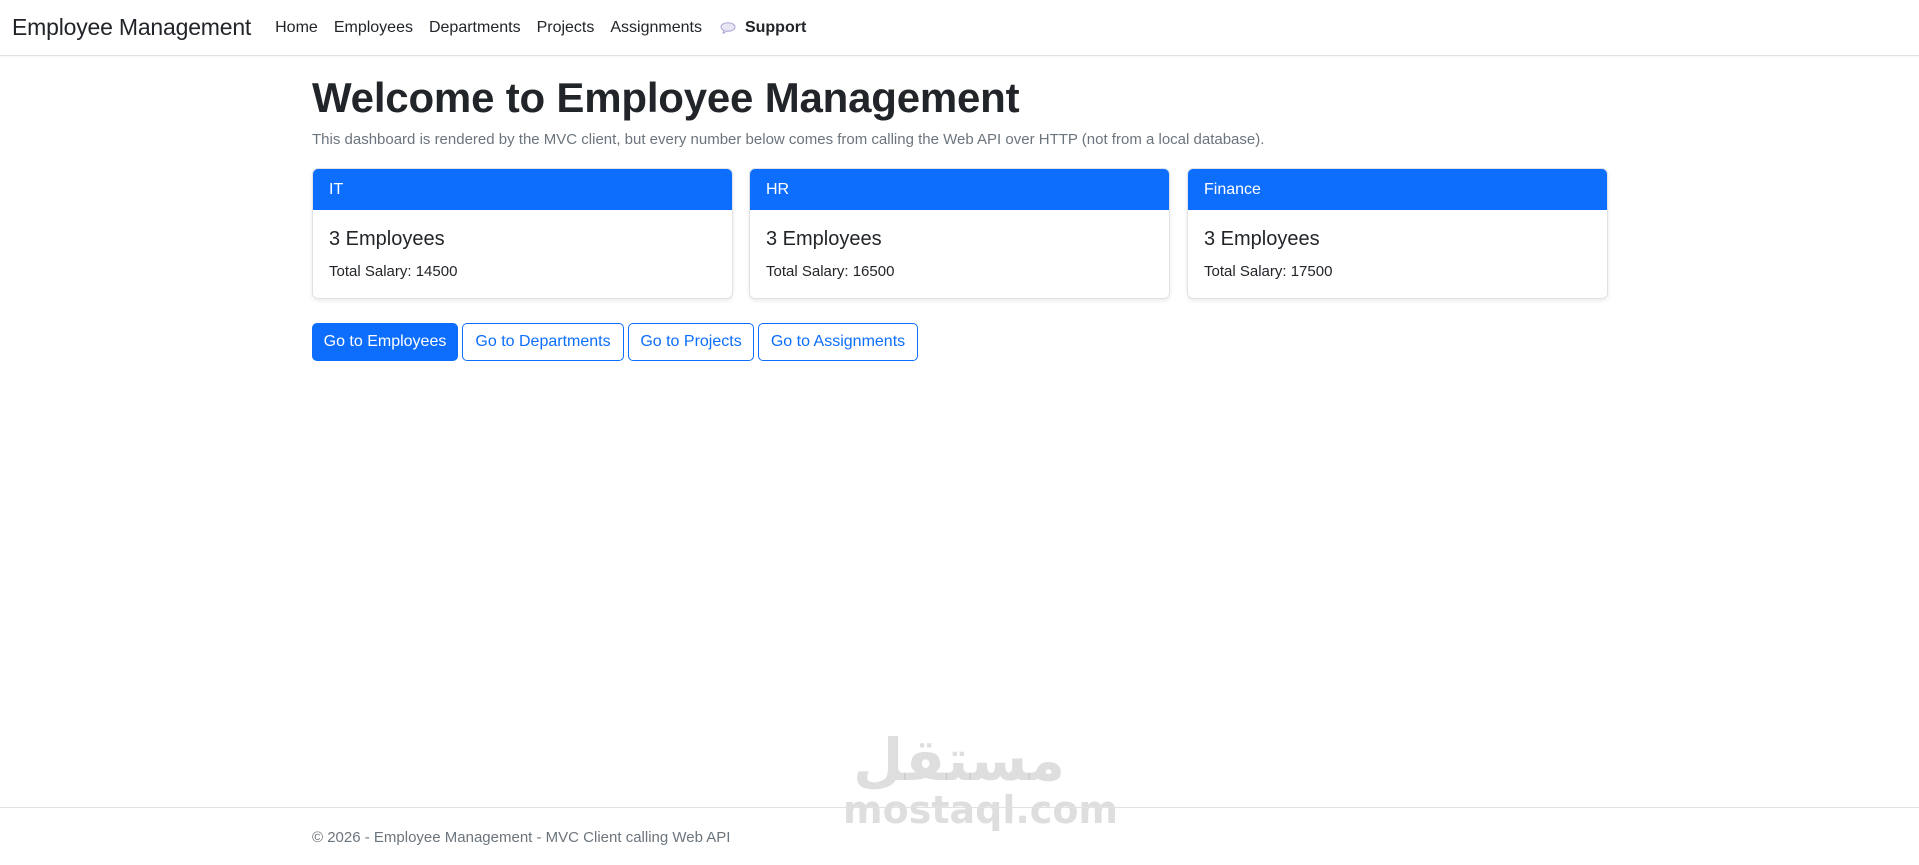 This screenshot has width=1919, height=865. I want to click on go-to-employees-button: Go to Employees, so click(385, 342).